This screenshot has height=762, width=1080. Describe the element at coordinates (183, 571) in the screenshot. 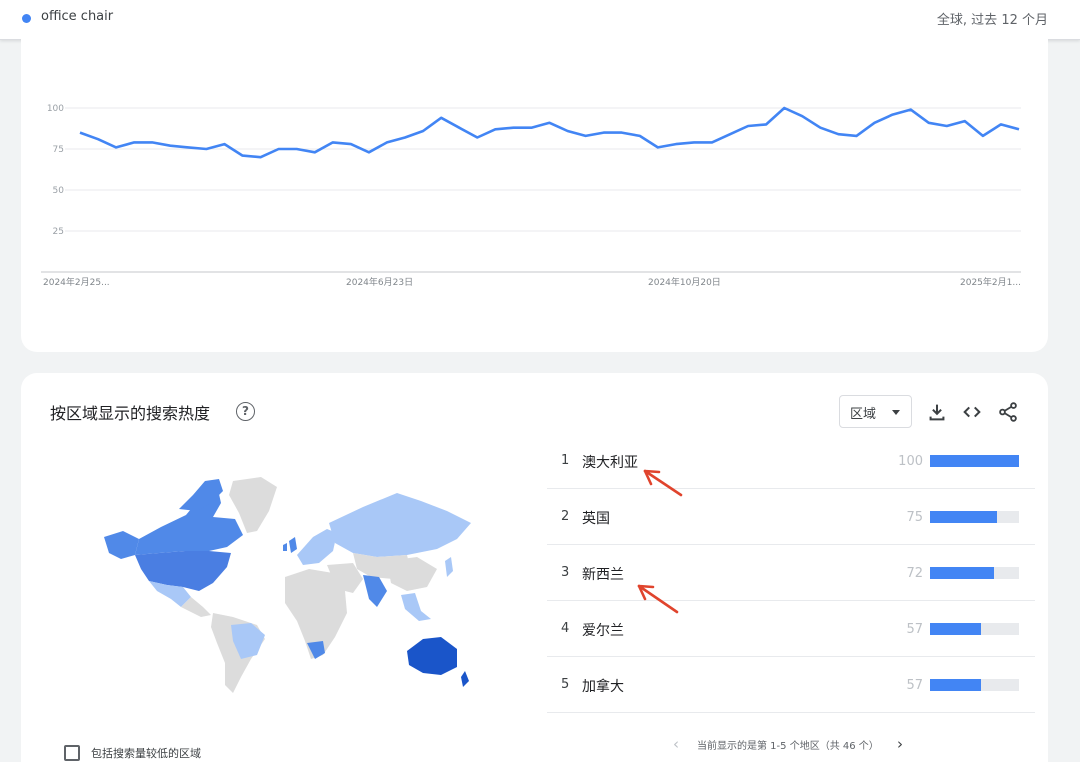

I see `map-region-usa` at that location.